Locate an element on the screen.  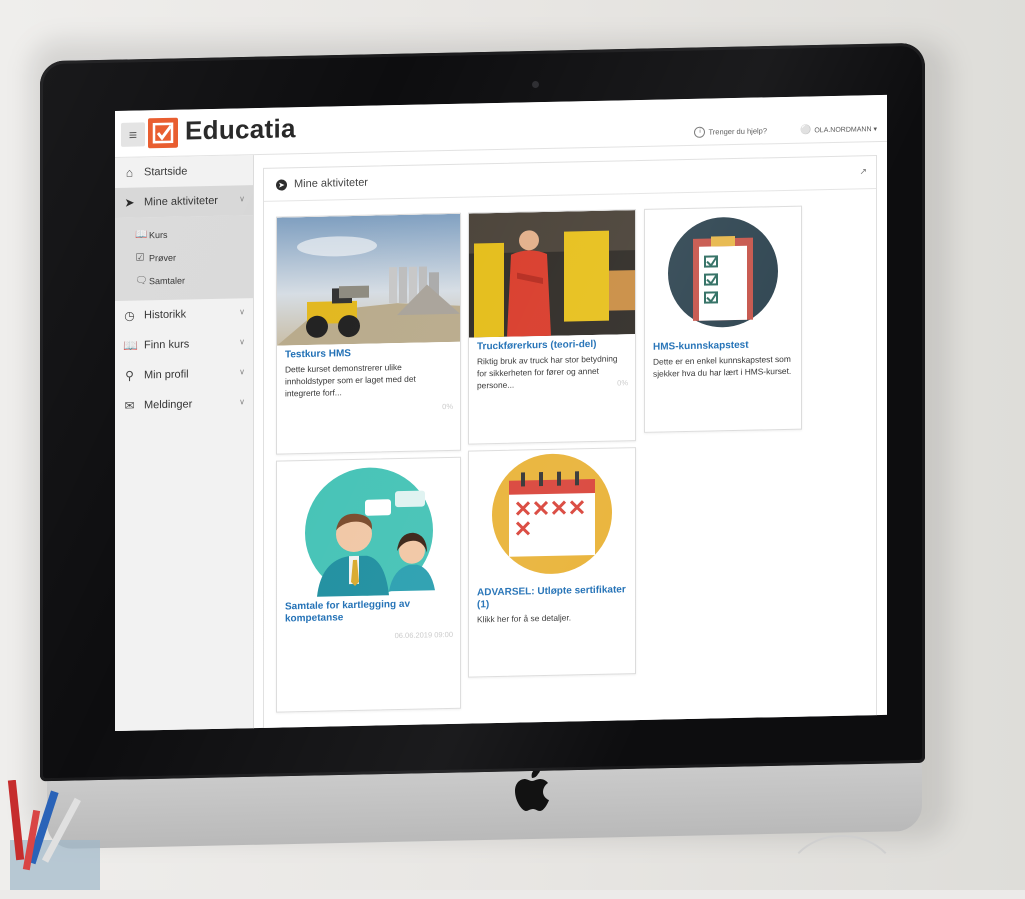
subnav-item-label: Kurs is located at coordinates (158, 234).